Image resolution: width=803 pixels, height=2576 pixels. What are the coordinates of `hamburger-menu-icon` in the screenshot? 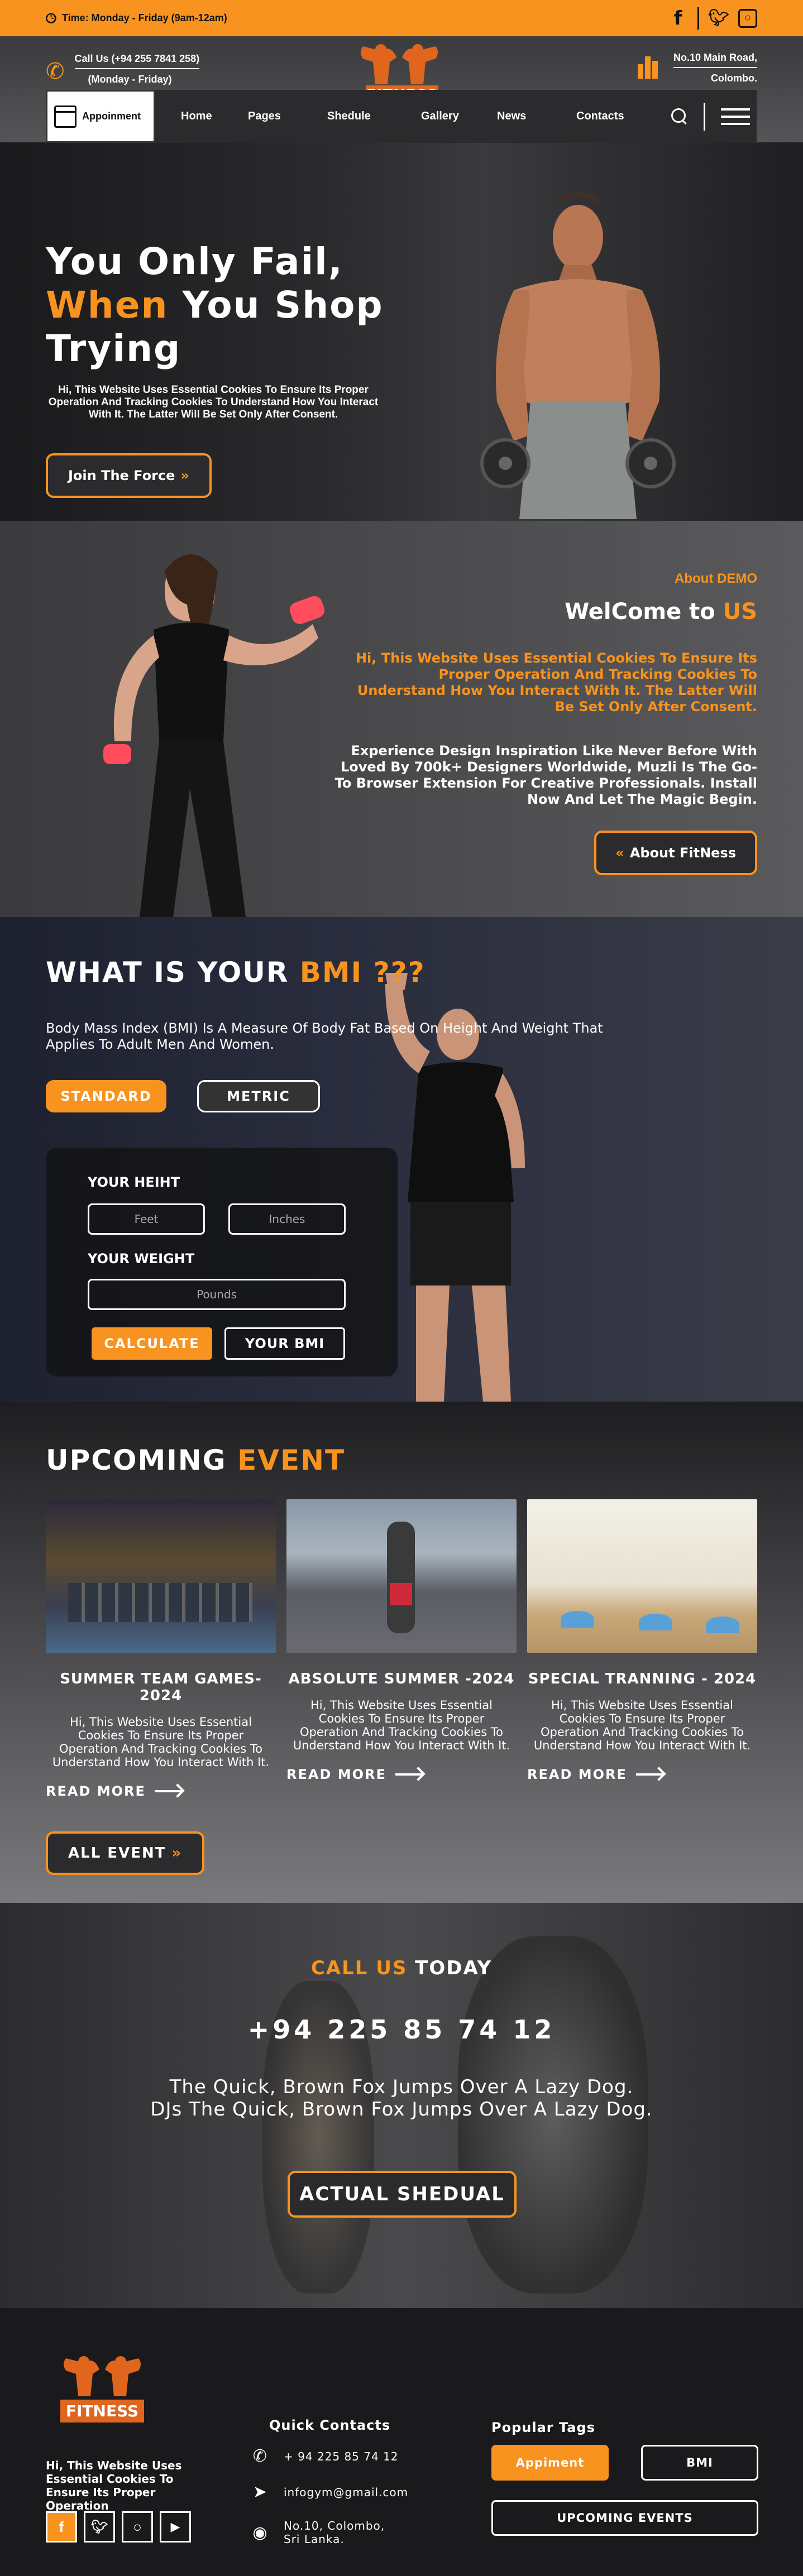 It's located at (735, 116).